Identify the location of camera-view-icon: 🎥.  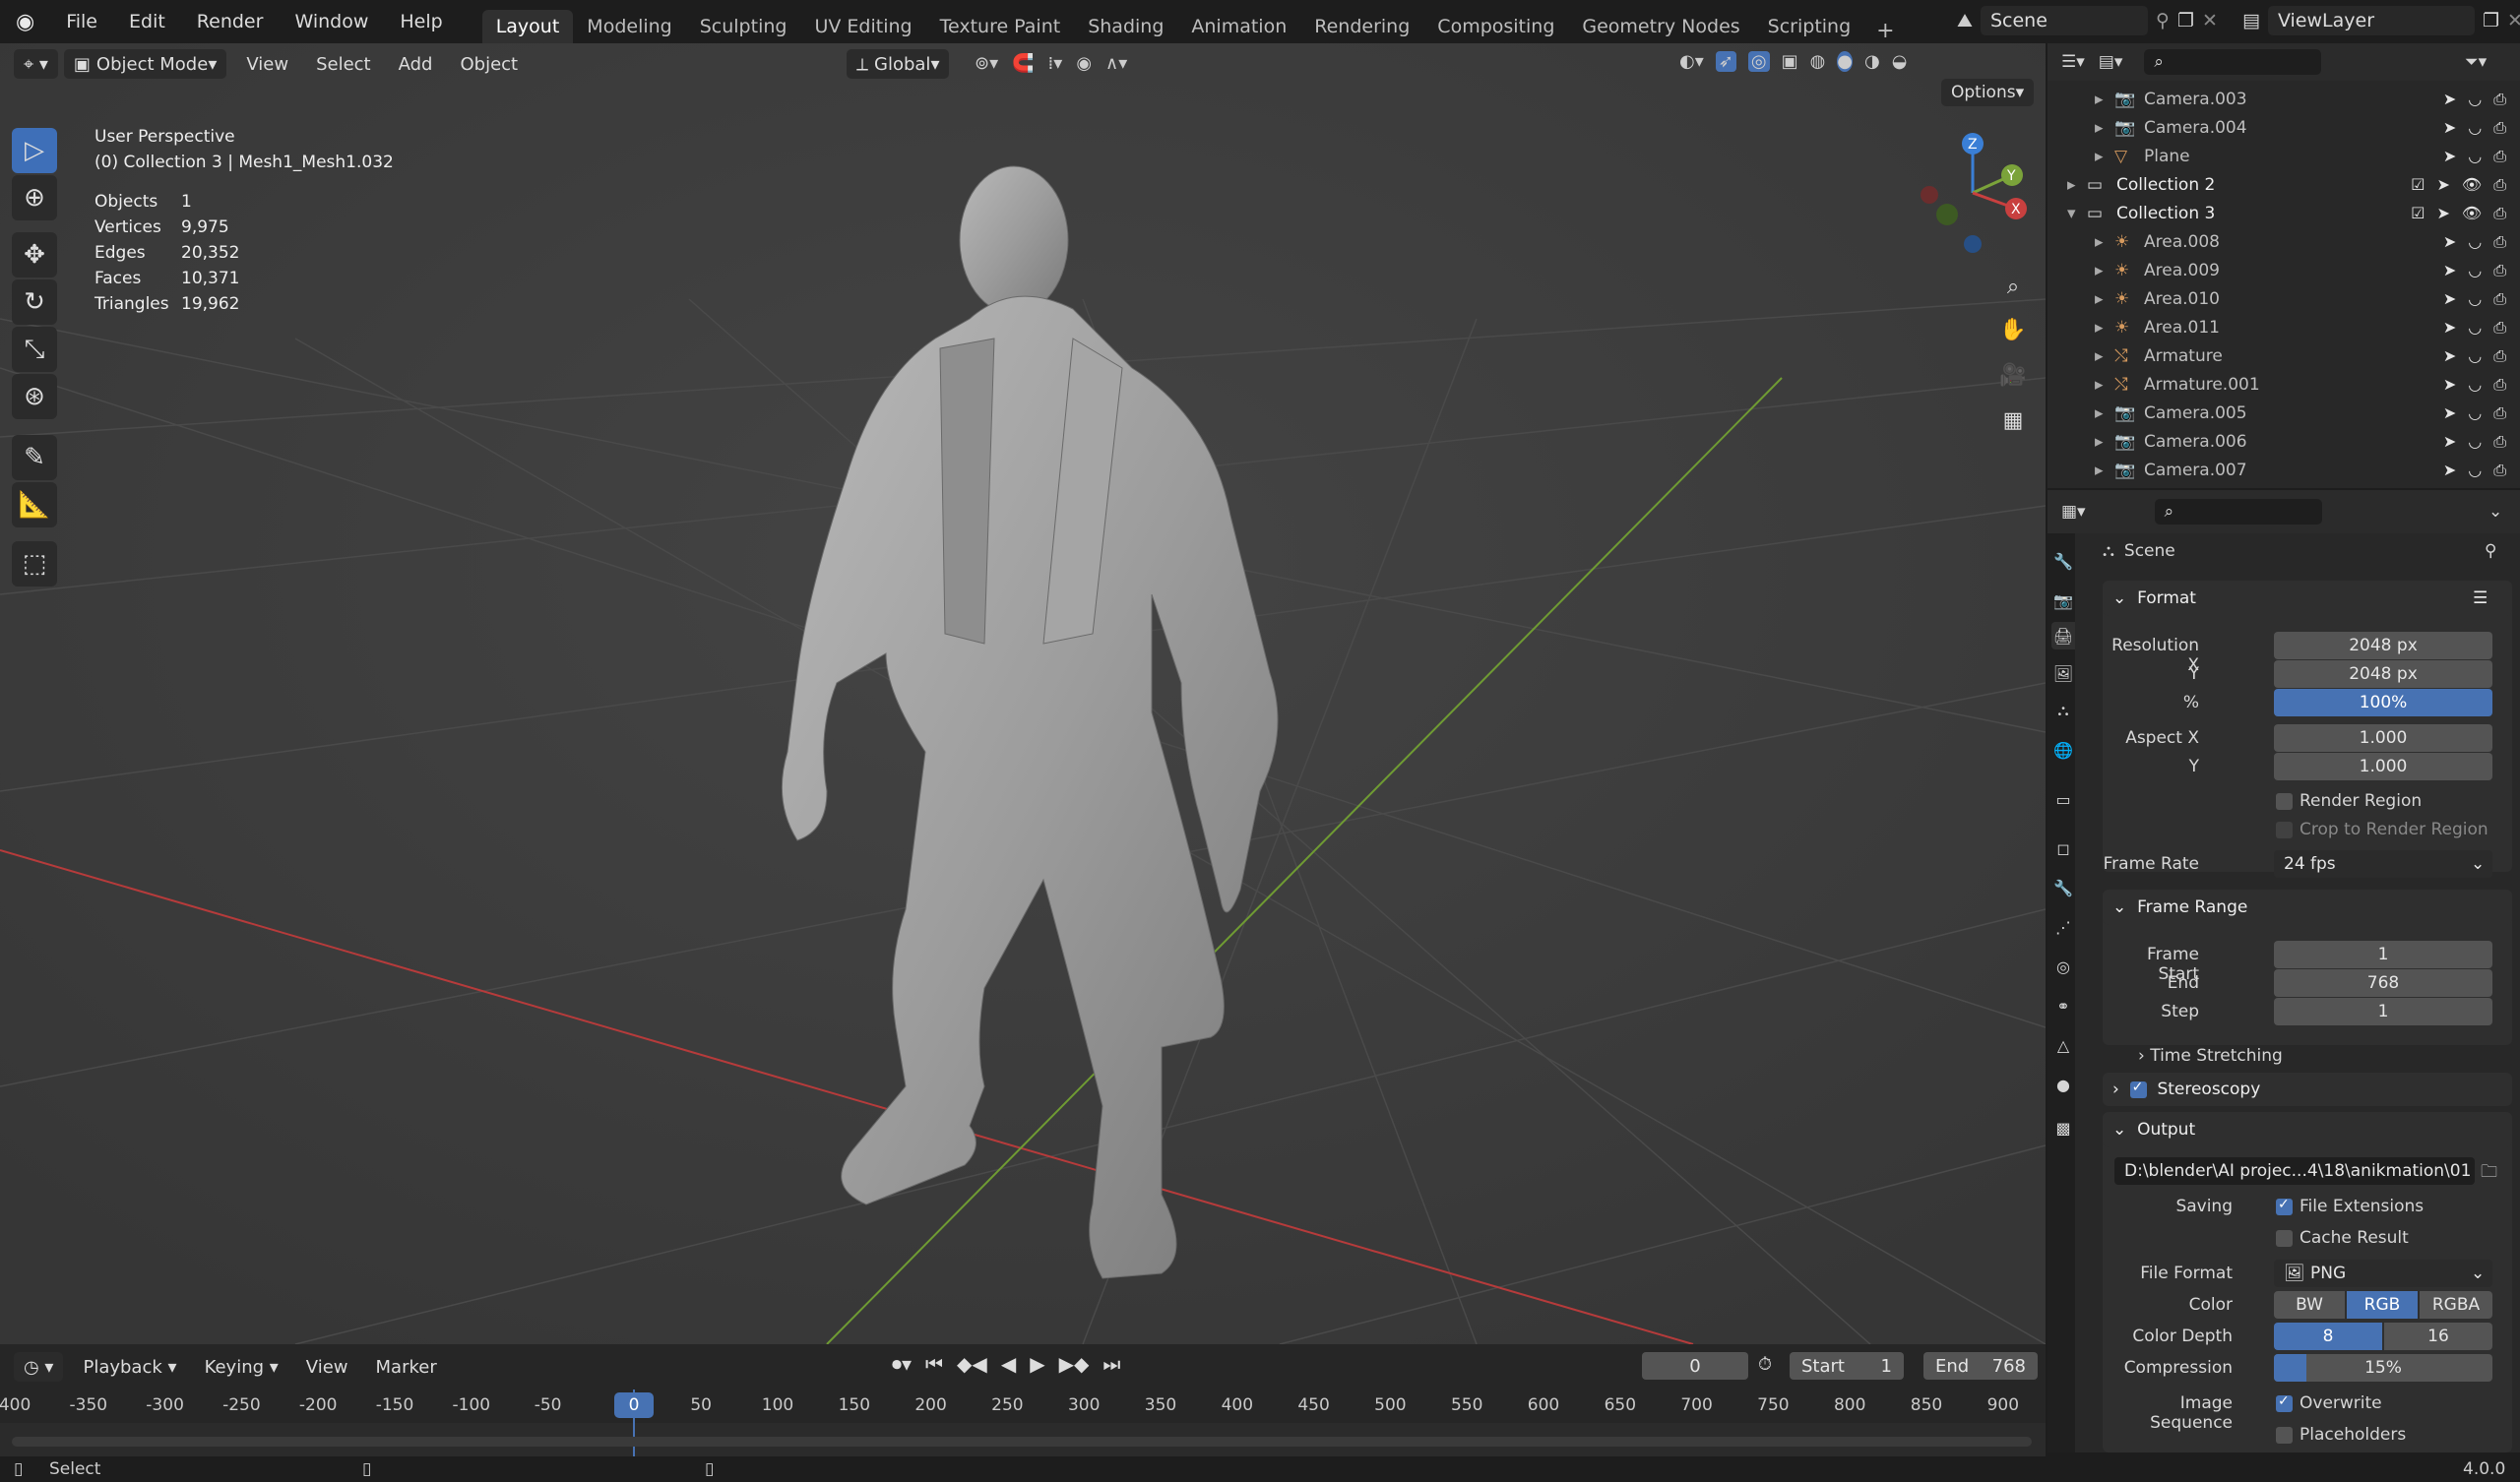
(2013, 375).